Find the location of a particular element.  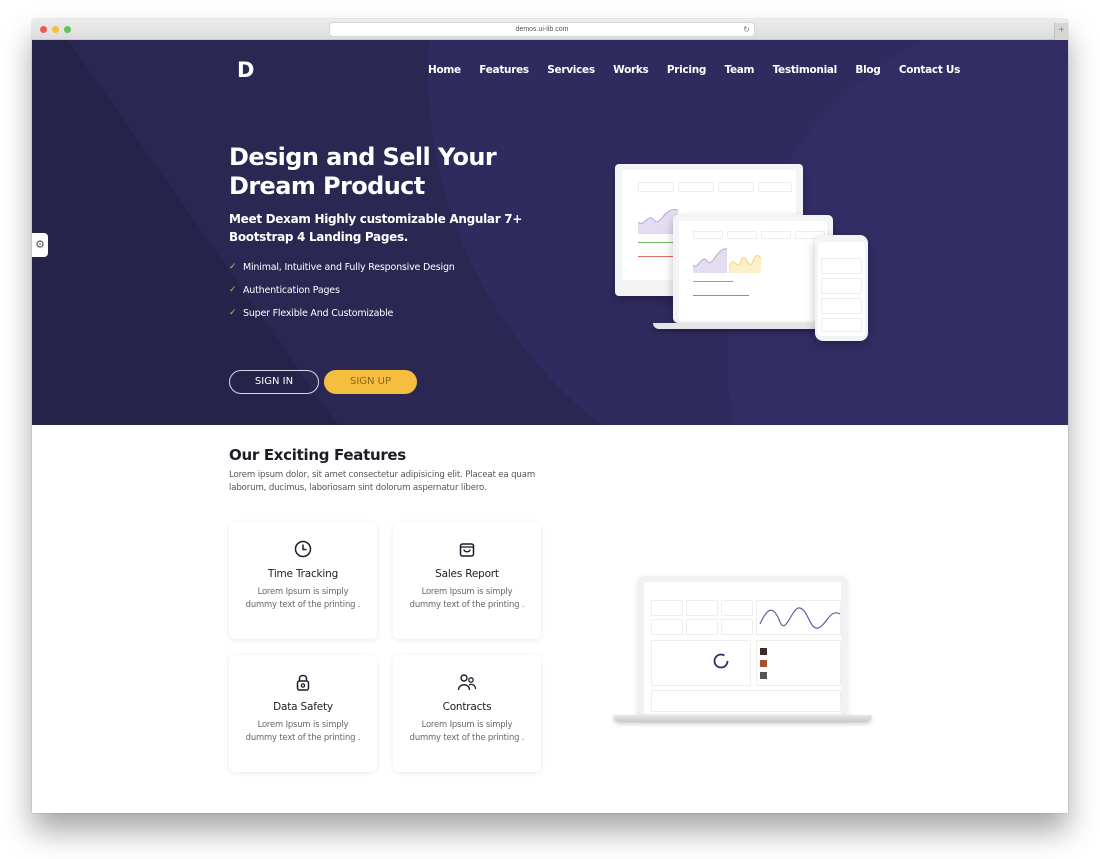

feature-card-title: Sales Report is located at coordinates (467, 574).